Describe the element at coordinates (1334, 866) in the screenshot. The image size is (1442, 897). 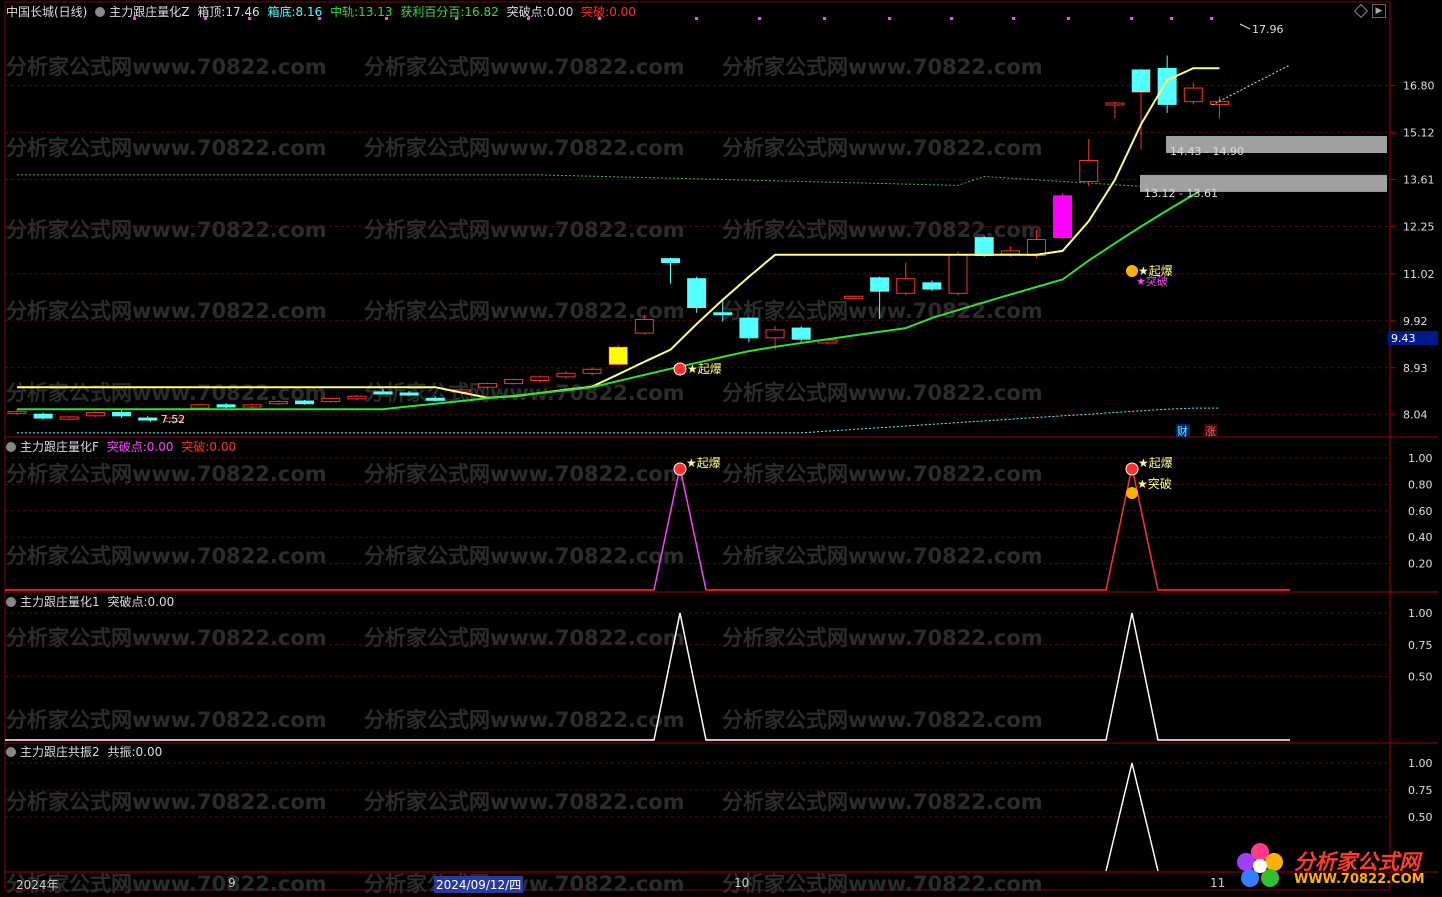
I see `site-logo: 分析家公式网 WWW.70822.COM` at that location.